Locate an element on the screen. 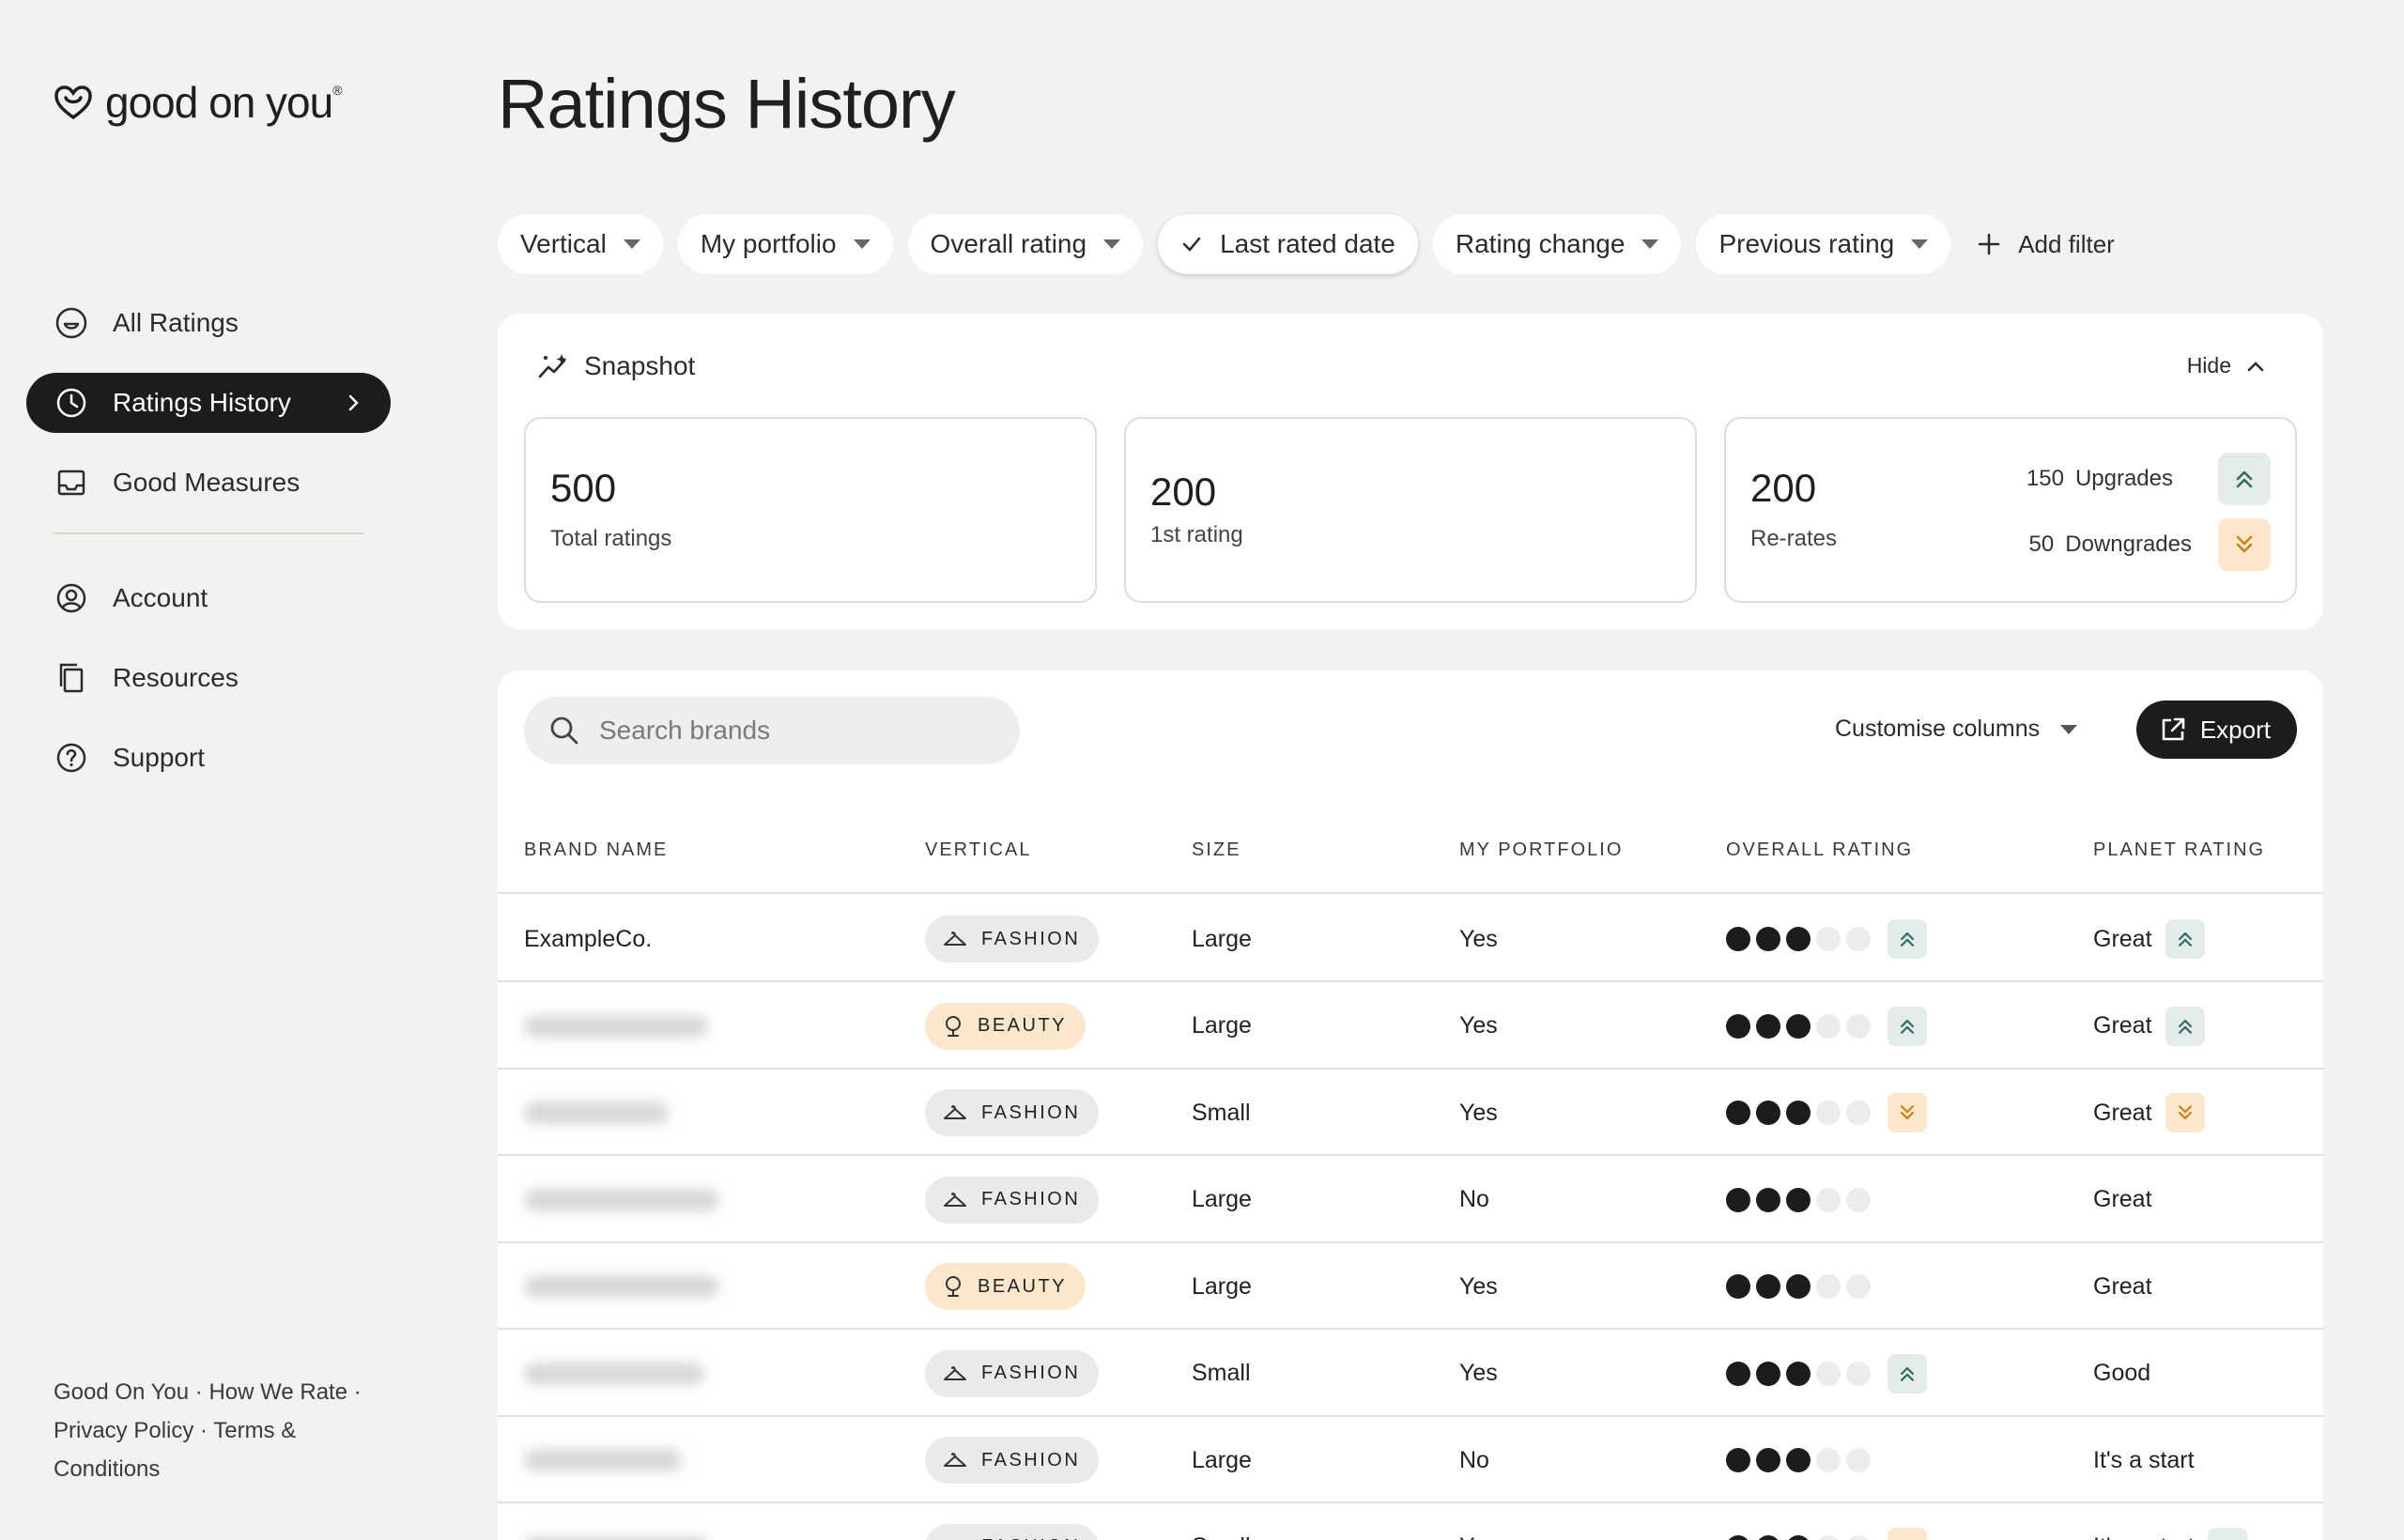 The height and width of the screenshot is (1540, 2404). filter-chip-rating-change: Rating change is located at coordinates (1557, 244).